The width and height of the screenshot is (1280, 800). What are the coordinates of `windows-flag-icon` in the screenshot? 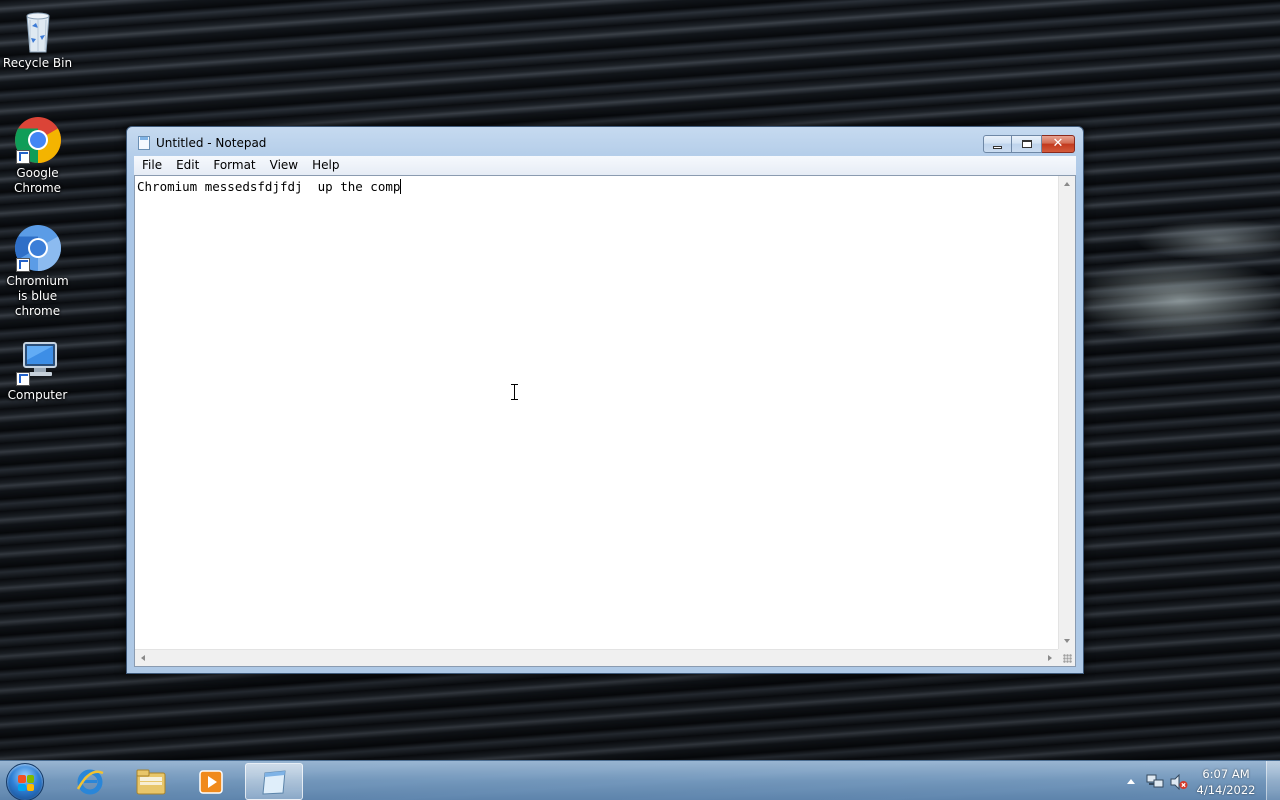 It's located at (26, 783).